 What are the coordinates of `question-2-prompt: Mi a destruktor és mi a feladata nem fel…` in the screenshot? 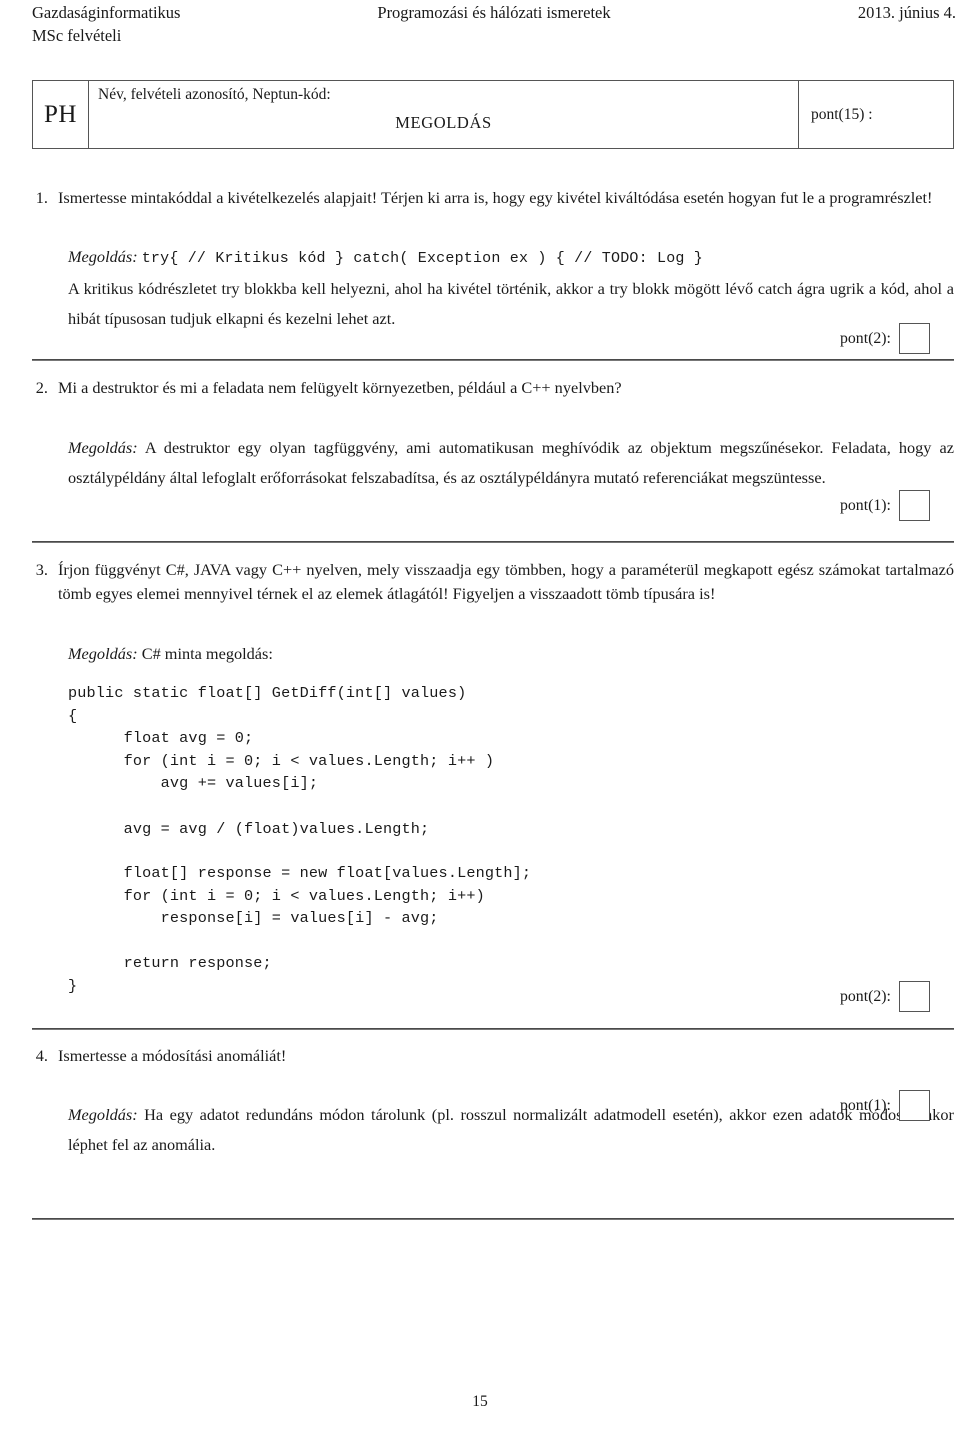 It's located at (340, 387).